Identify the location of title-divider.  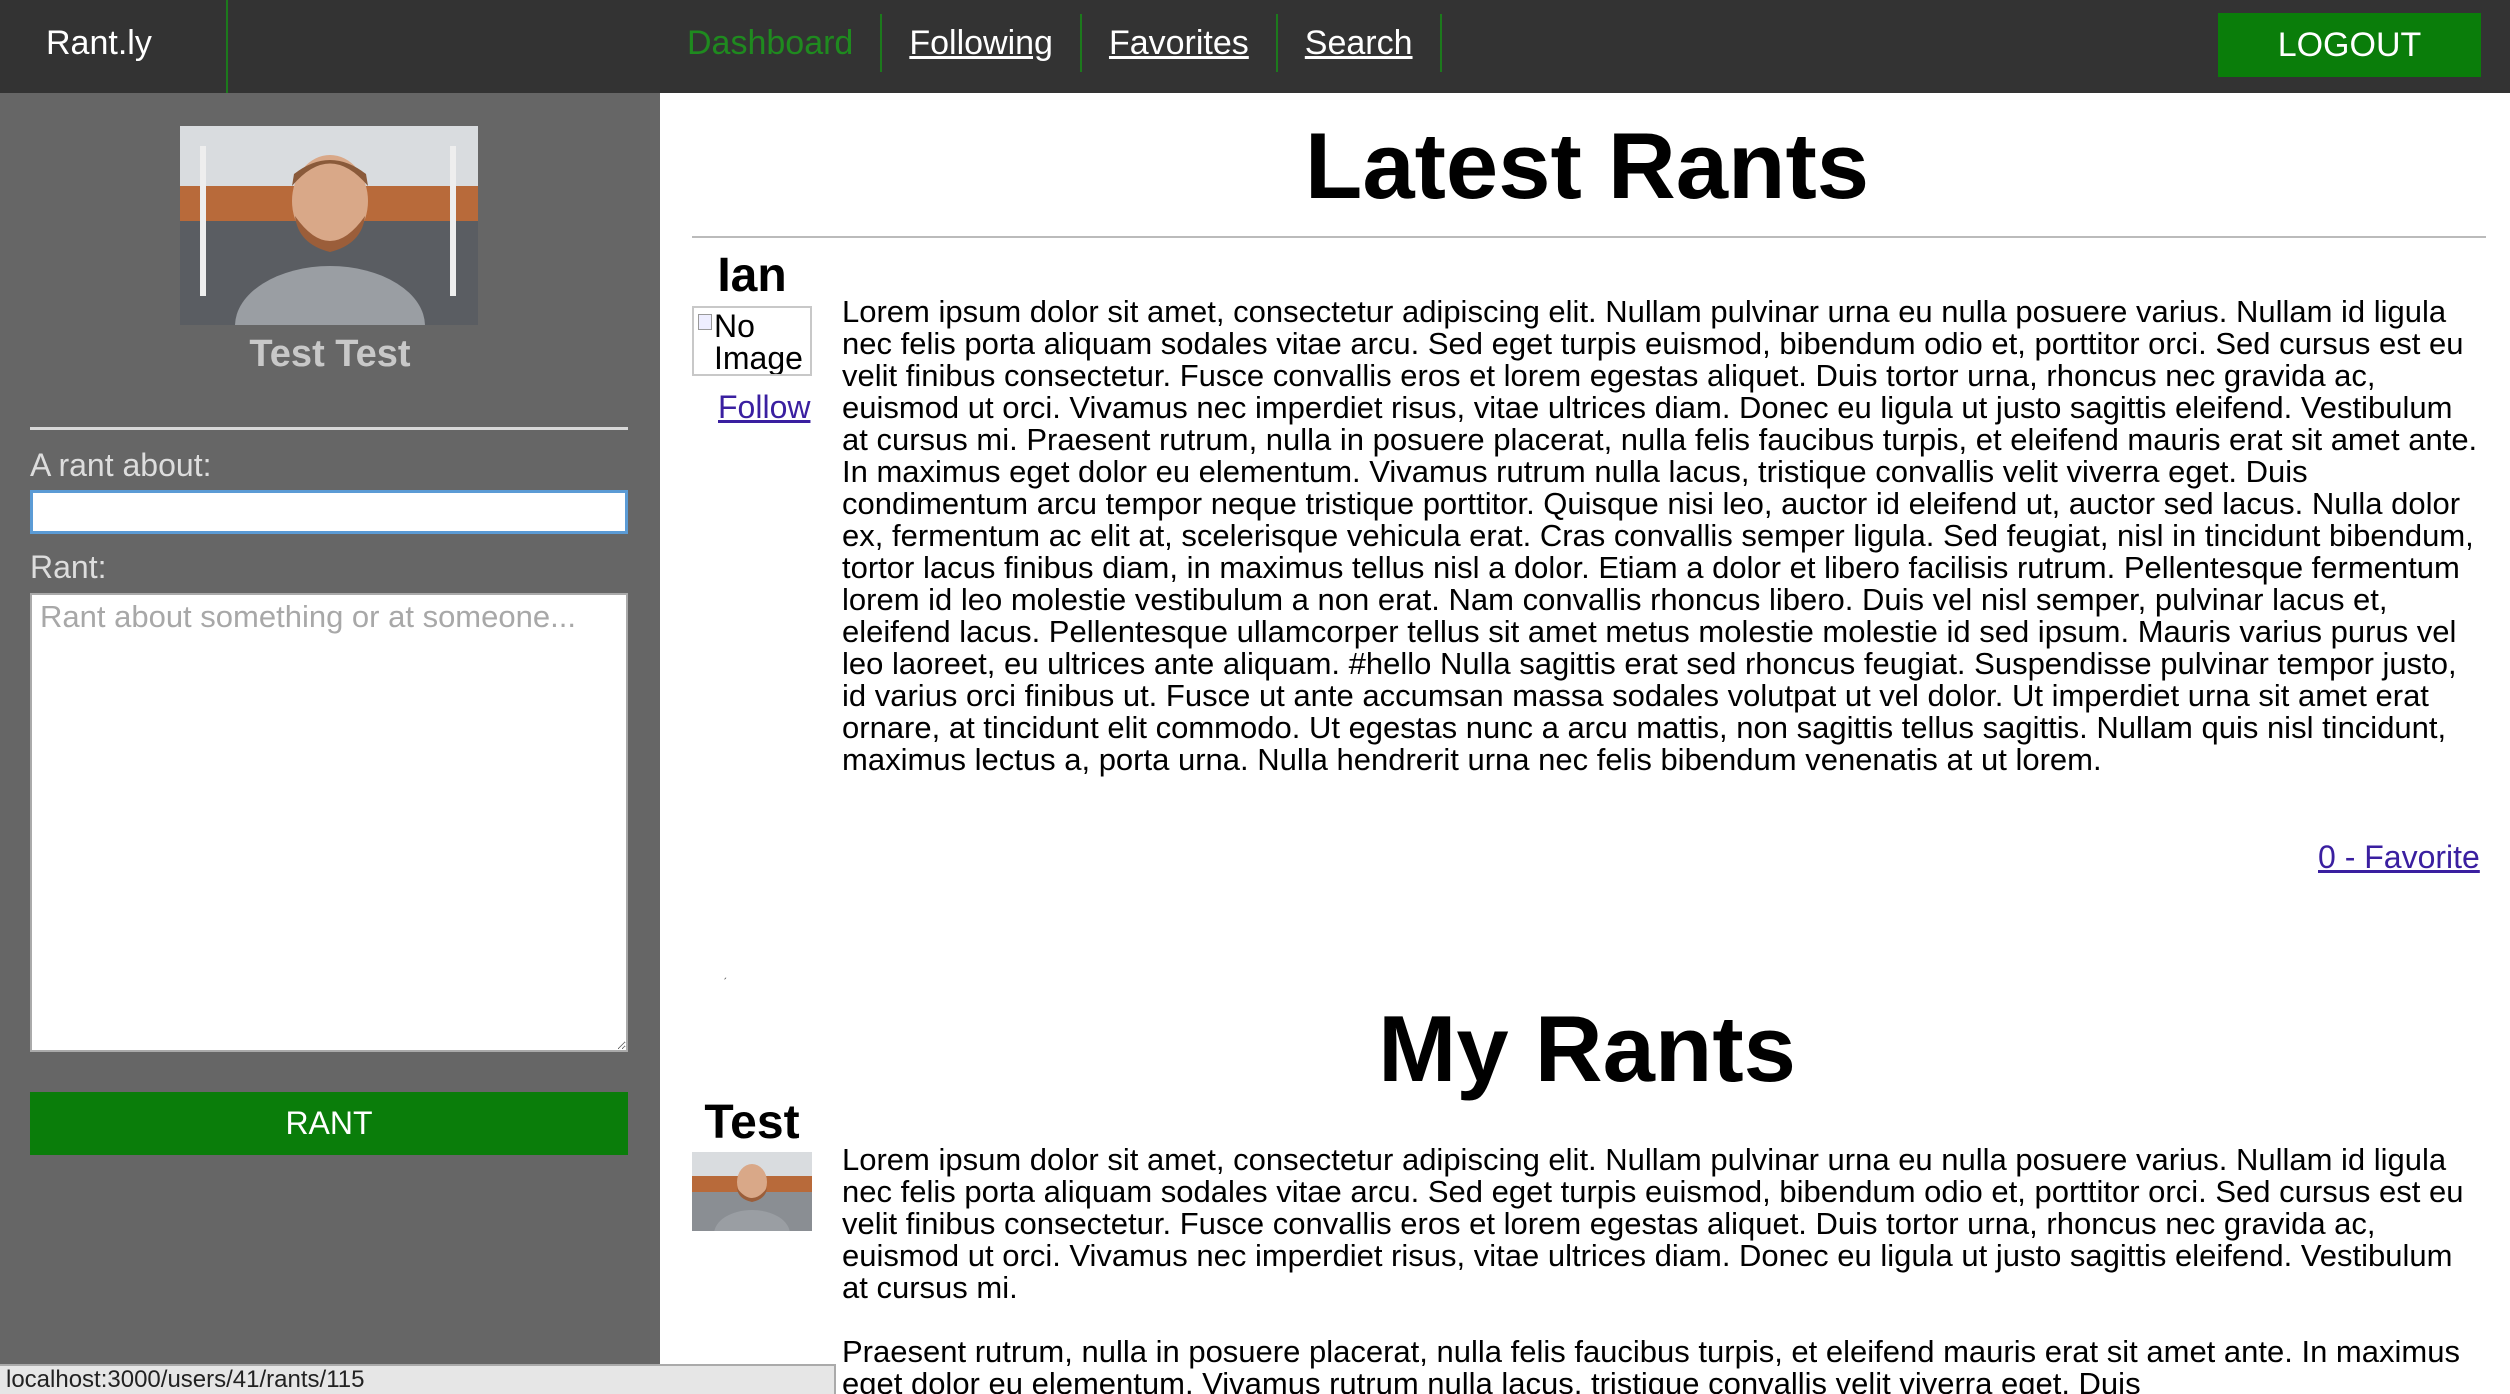
(1589, 237).